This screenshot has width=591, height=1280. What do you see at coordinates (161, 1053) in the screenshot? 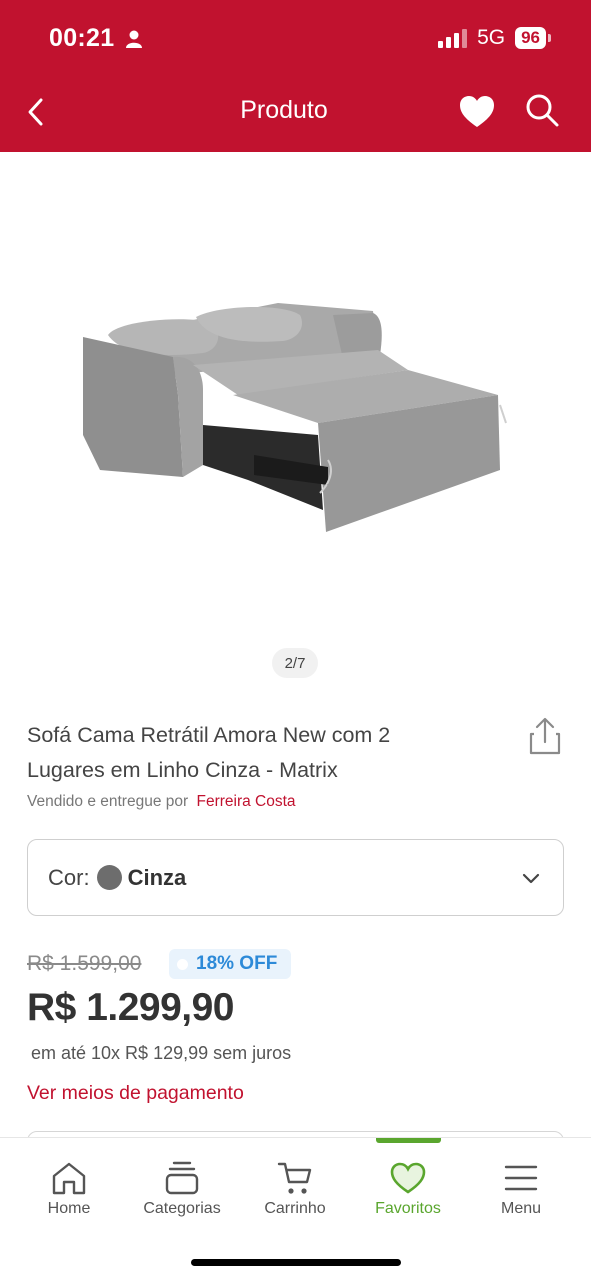
I see `installments-text: em até 10x R$ 129,99 sem juros` at bounding box center [161, 1053].